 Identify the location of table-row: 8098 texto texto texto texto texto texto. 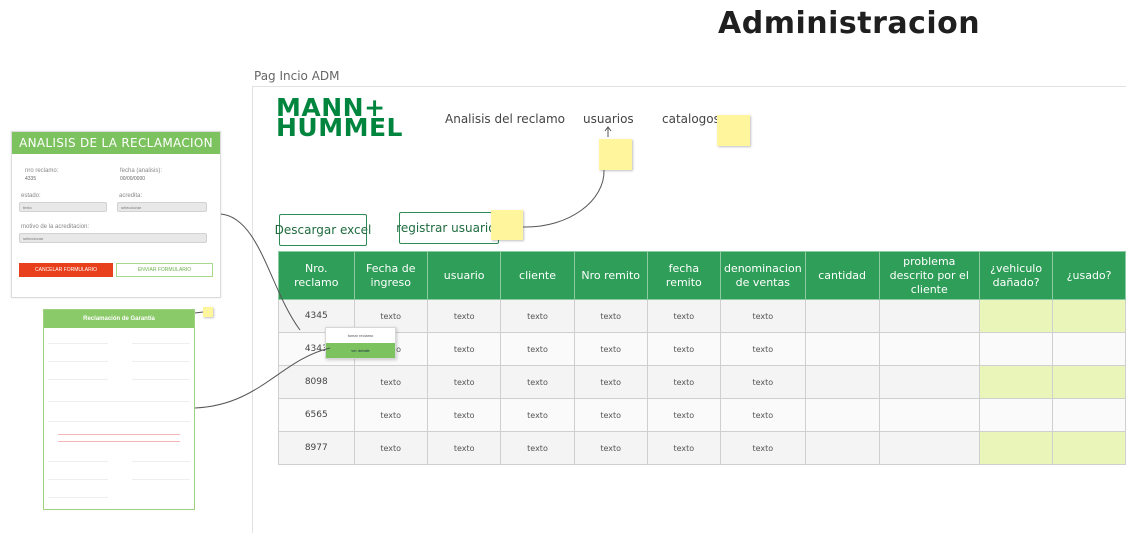
(702, 382).